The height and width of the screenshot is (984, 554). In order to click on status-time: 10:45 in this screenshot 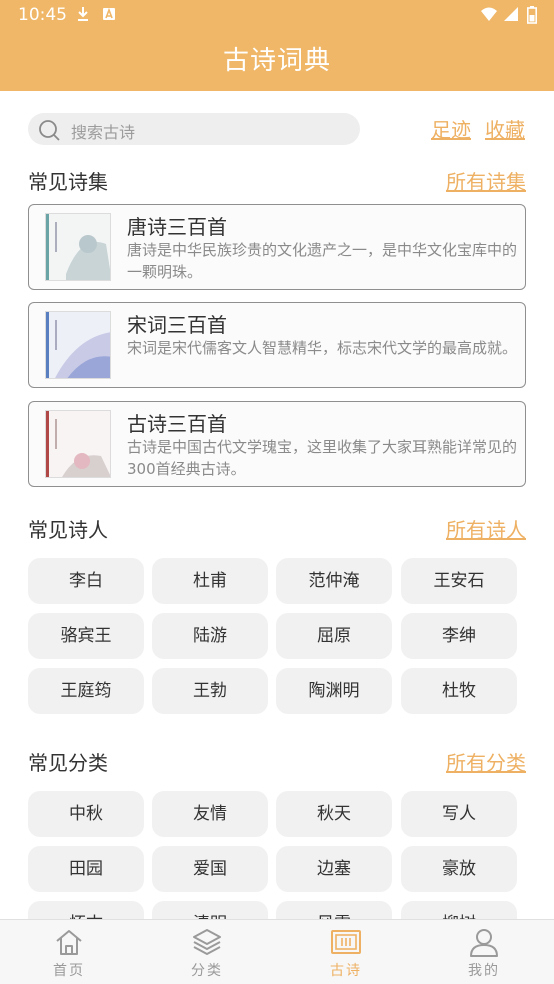, I will do `click(42, 15)`.